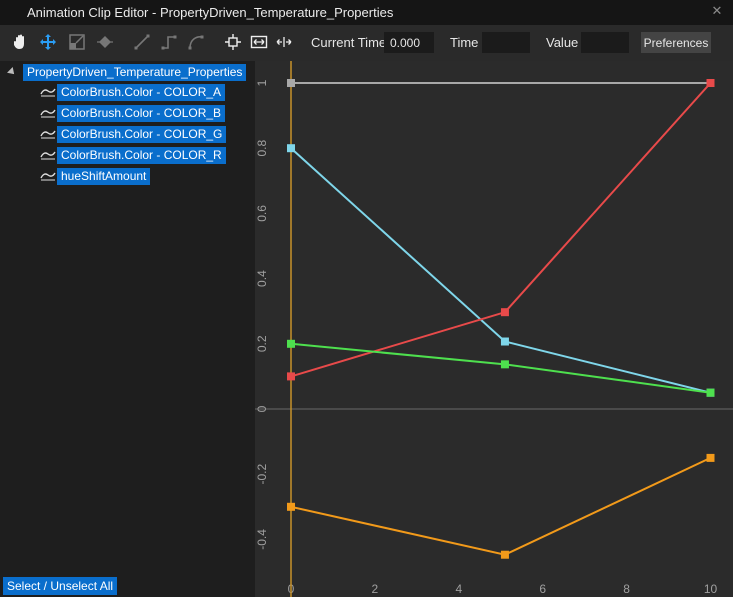 The height and width of the screenshot is (597, 733). I want to click on tree-property-item: ColorBrush.Color - COLOR_R, so click(141, 155).